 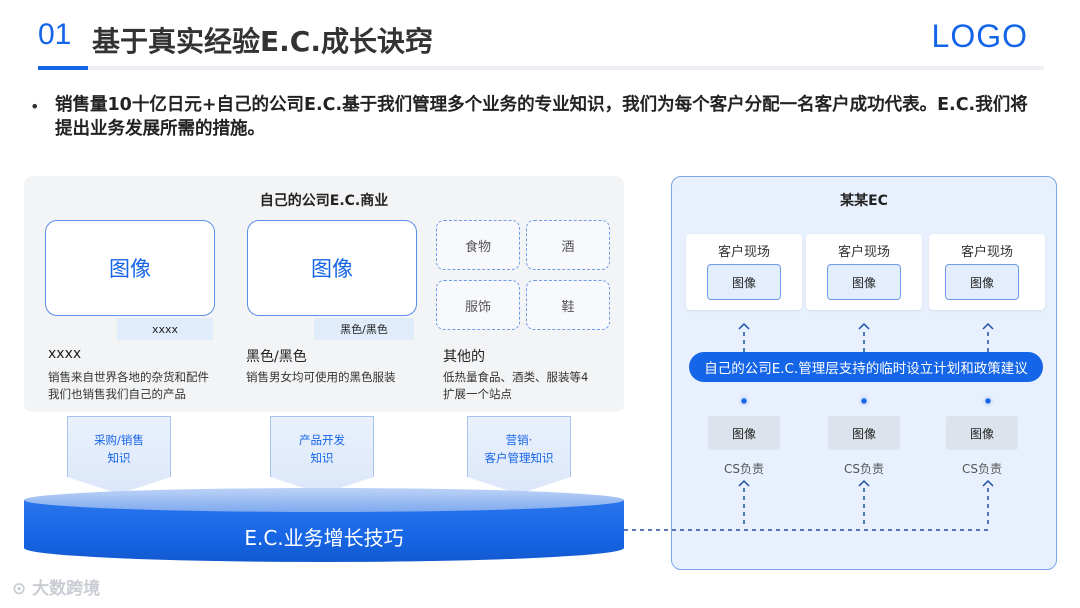 I want to click on watermark-text: 大数跨境, so click(x=66, y=589).